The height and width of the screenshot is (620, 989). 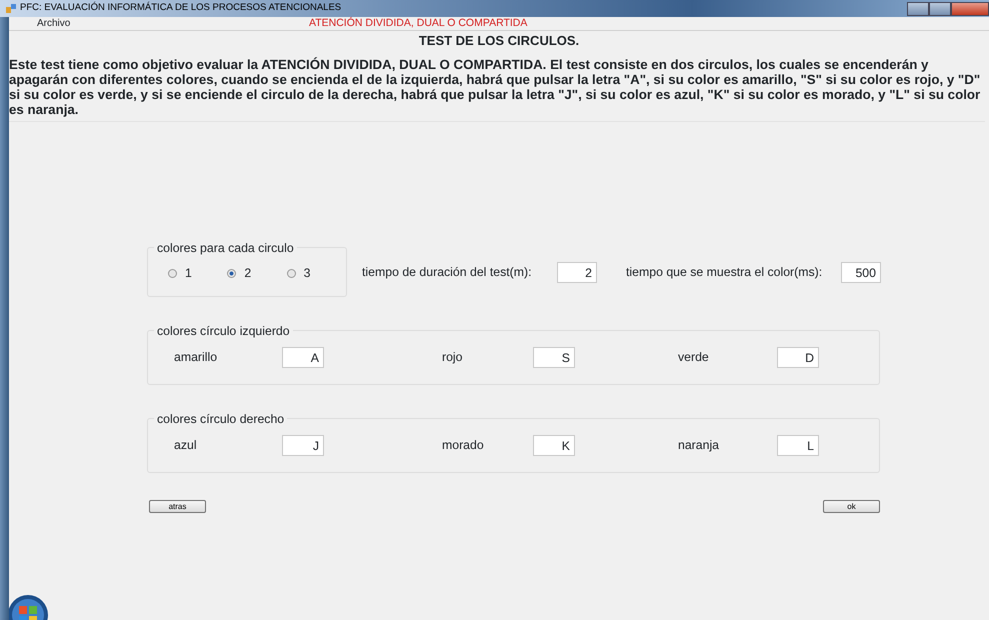 I want to click on input-field: D, so click(x=798, y=357).